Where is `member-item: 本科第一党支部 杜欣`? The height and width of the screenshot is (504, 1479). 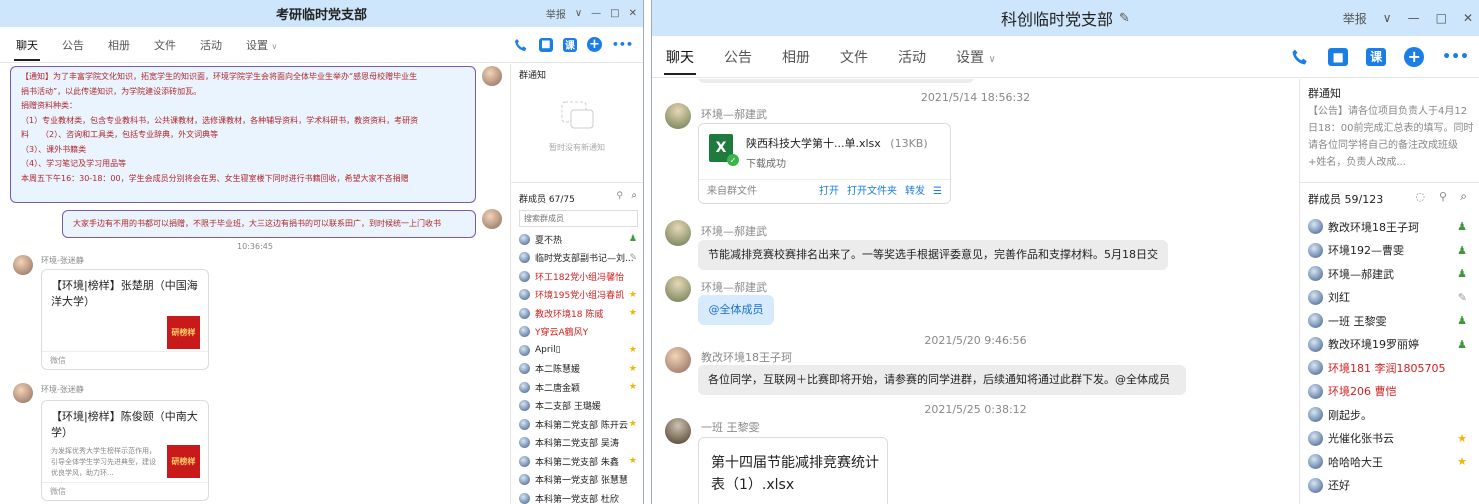 member-item: 本科第一党支部 杜欣 is located at coordinates (577, 496).